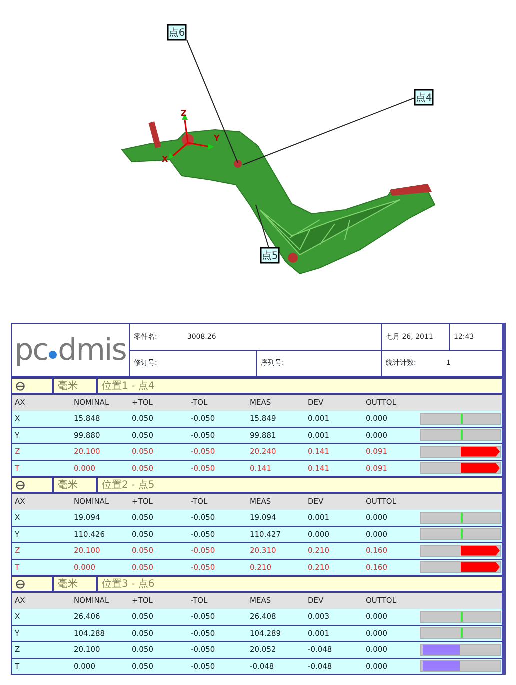  I want to click on pcdmis-logo: pc dmis, so click(71, 351).